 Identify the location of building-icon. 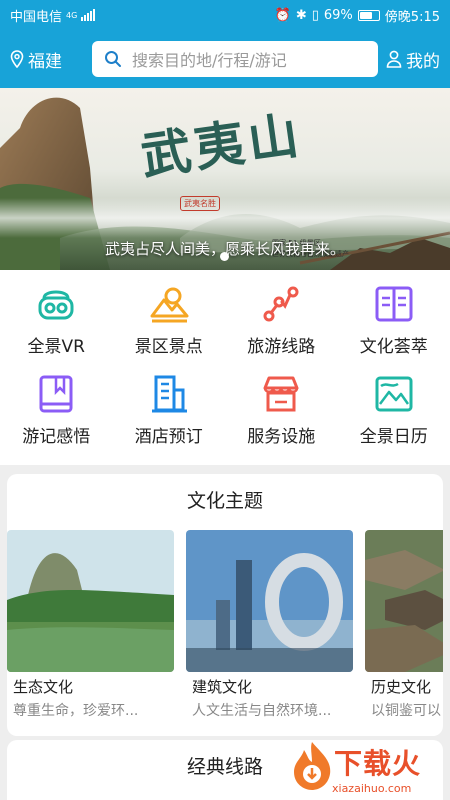
(169, 394).